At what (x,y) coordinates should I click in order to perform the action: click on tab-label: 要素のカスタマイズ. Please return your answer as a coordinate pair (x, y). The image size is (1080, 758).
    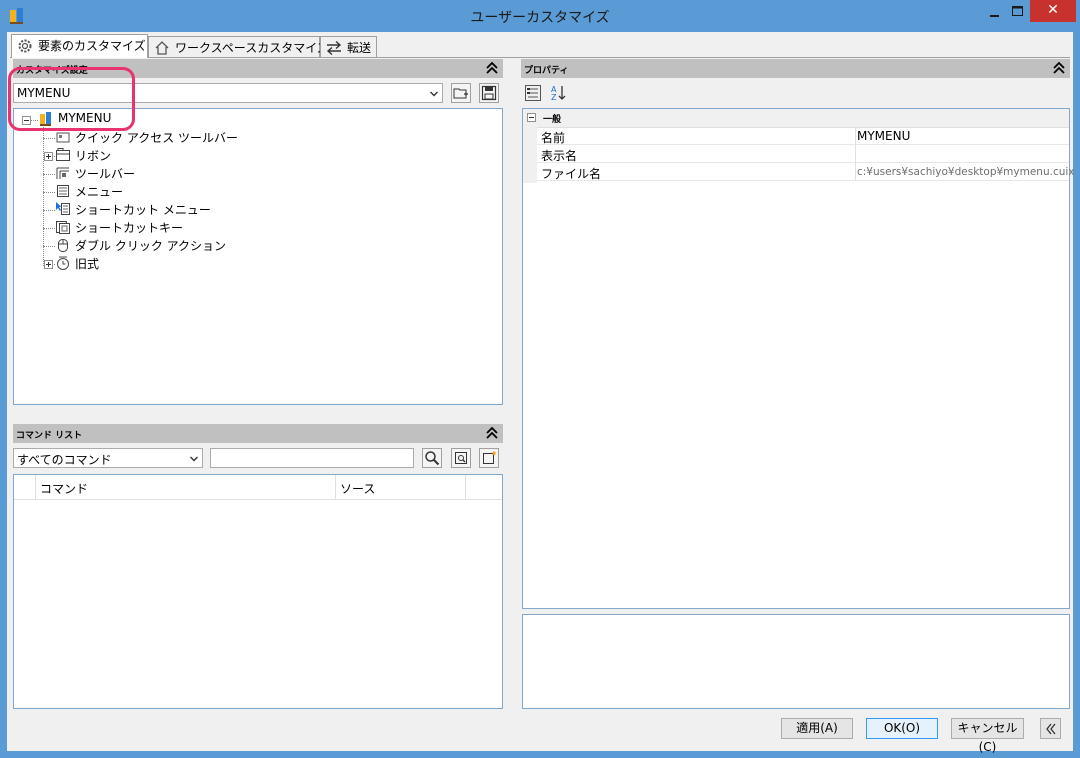
    Looking at the image, I should click on (92, 46).